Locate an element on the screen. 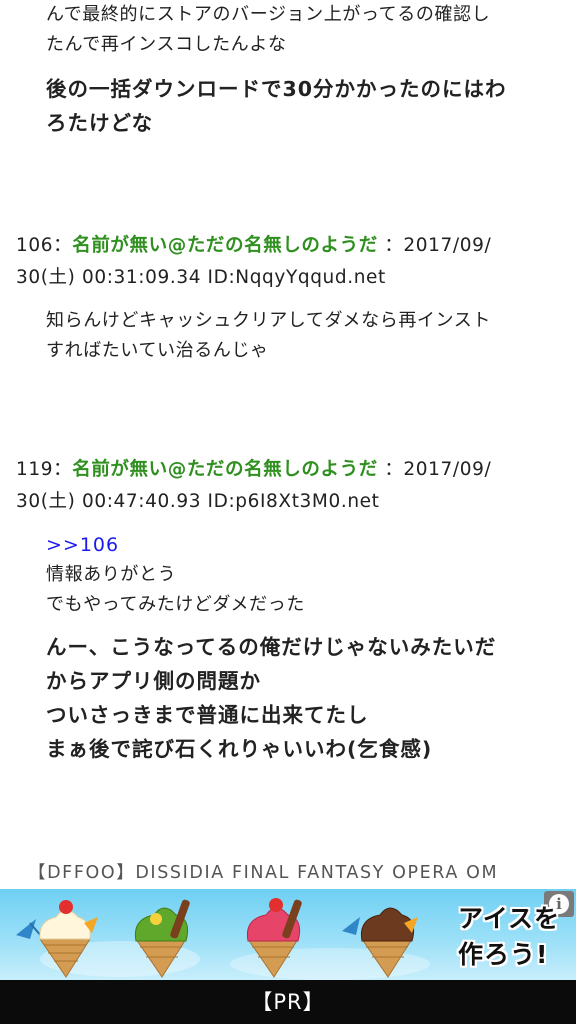  post-date-id: 30(土) 00:31:09.34 ID:NqqyYqqud.net is located at coordinates (201, 277).